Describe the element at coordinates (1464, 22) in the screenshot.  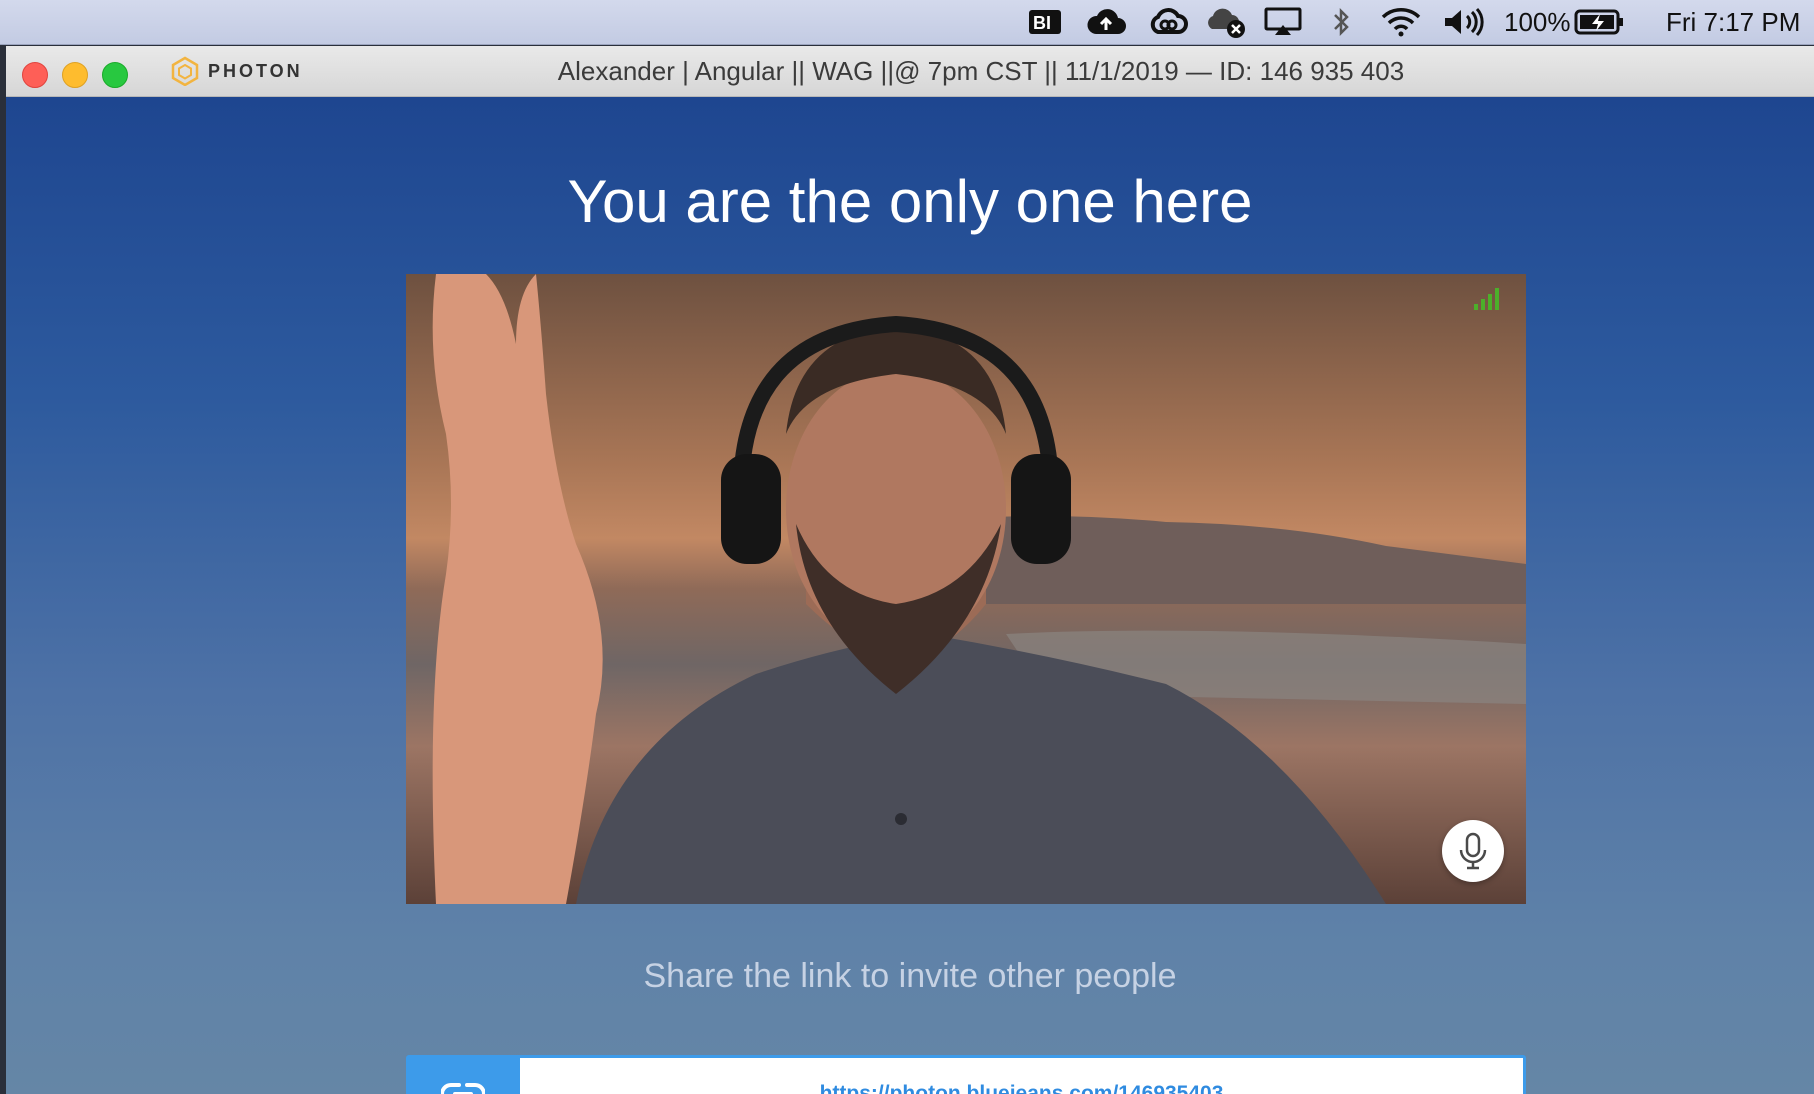
I see `volume-icon` at that location.